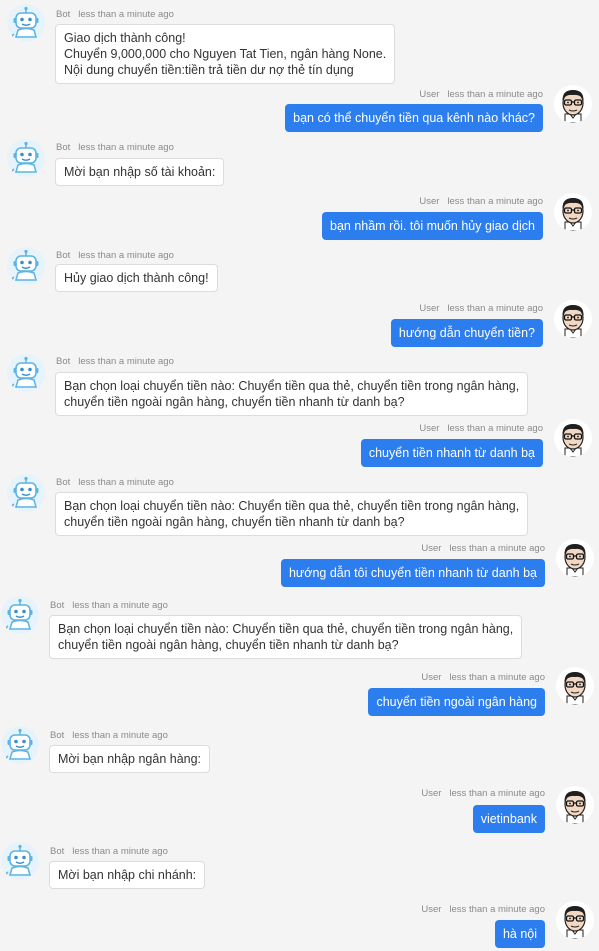 The height and width of the screenshot is (951, 599). Describe the element at coordinates (519, 934) in the screenshot. I see `message-bubble: hà nội` at that location.